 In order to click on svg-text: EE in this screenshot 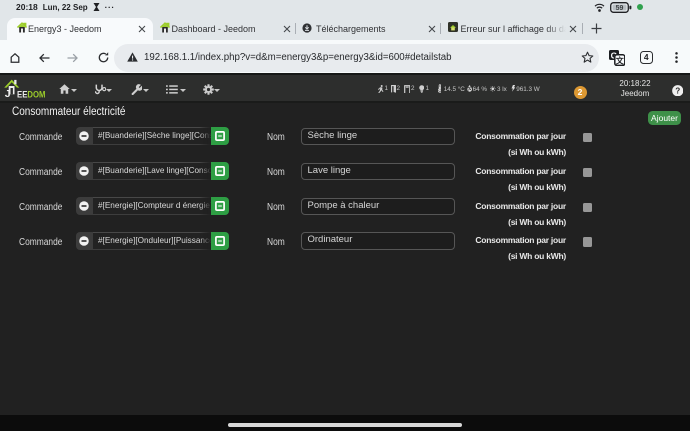, I will do `click(22, 95)`.